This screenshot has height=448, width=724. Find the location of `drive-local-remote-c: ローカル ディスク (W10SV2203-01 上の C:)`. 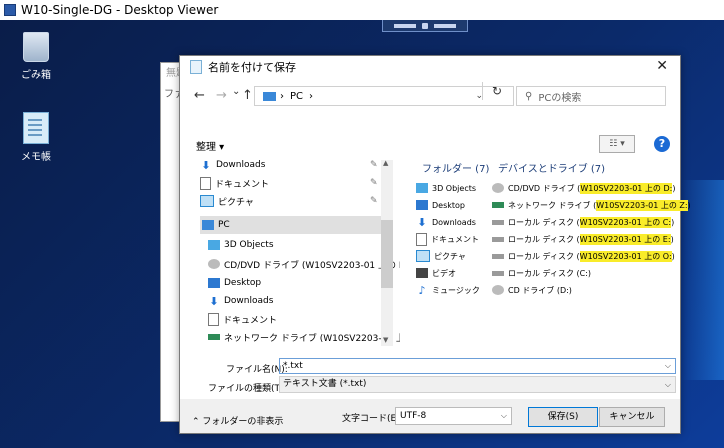

drive-local-remote-c: ローカル ディスク (W10SV2203-01 上の C:) is located at coordinates (583, 222).